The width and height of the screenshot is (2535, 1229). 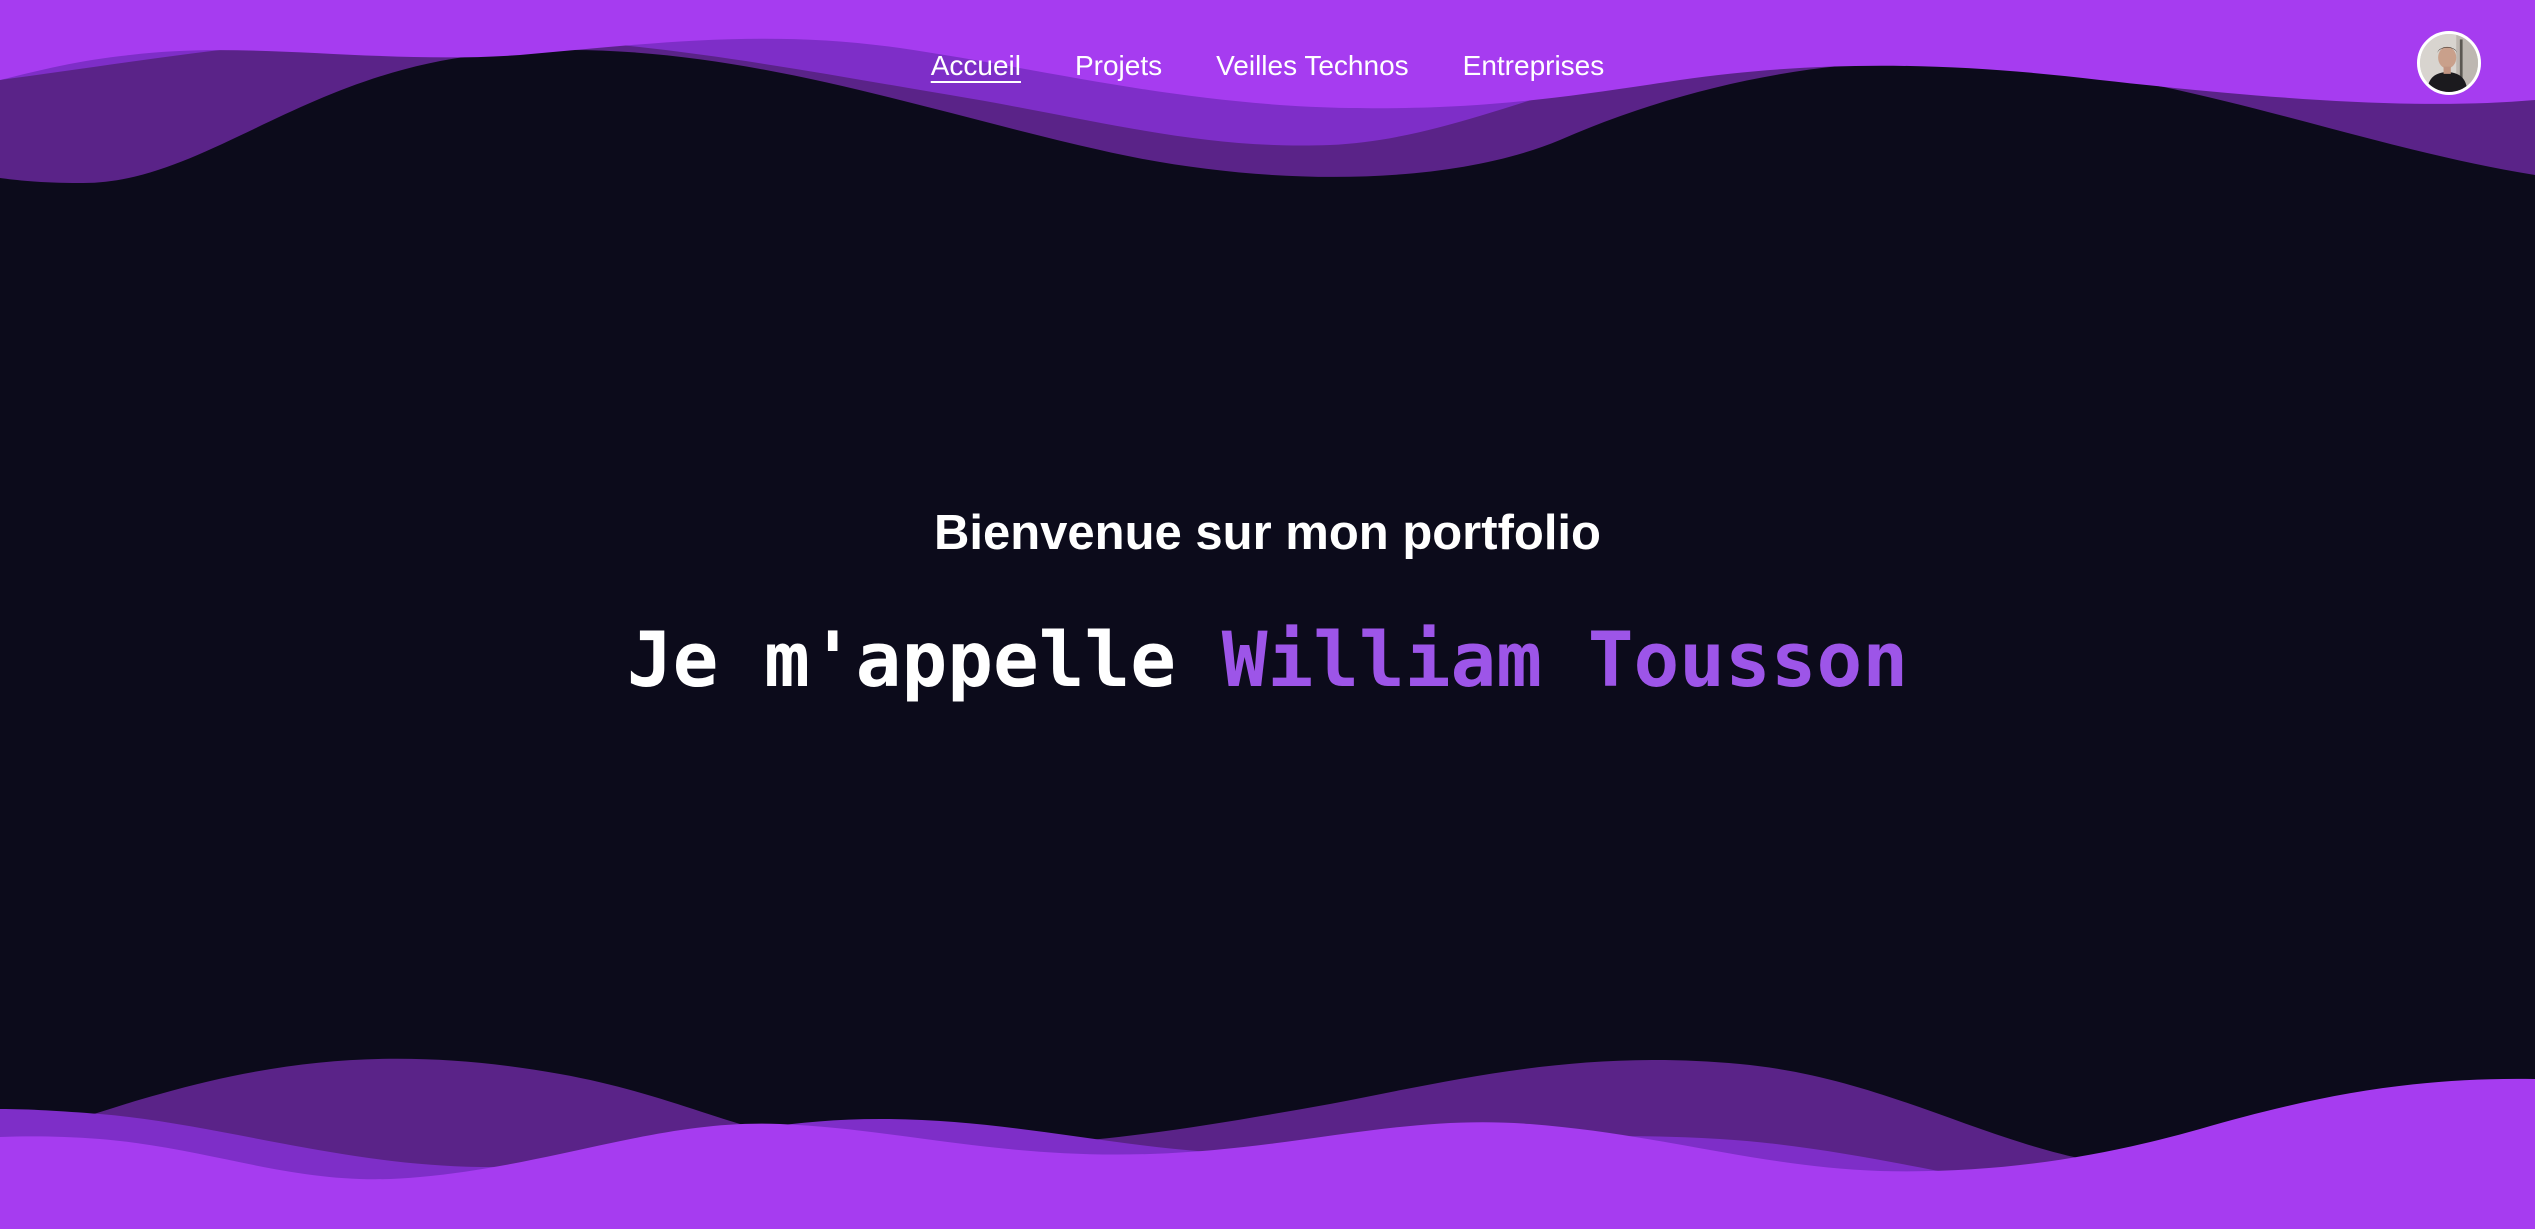 I want to click on nav-link-veilles-technos: Veilles Technos, so click(x=1312, y=66).